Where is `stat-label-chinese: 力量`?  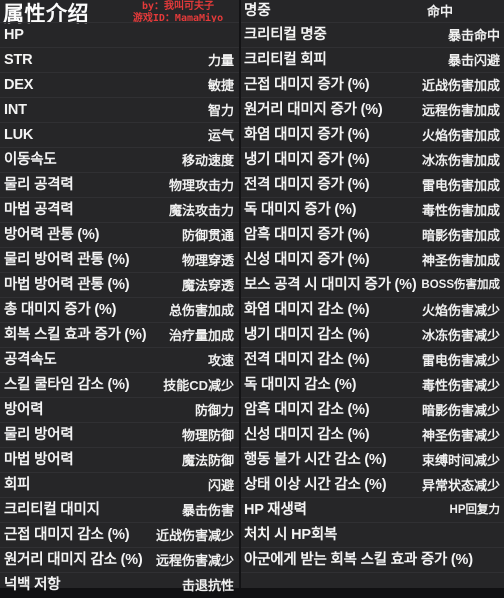 stat-label-chinese: 力量 is located at coordinates (220, 60).